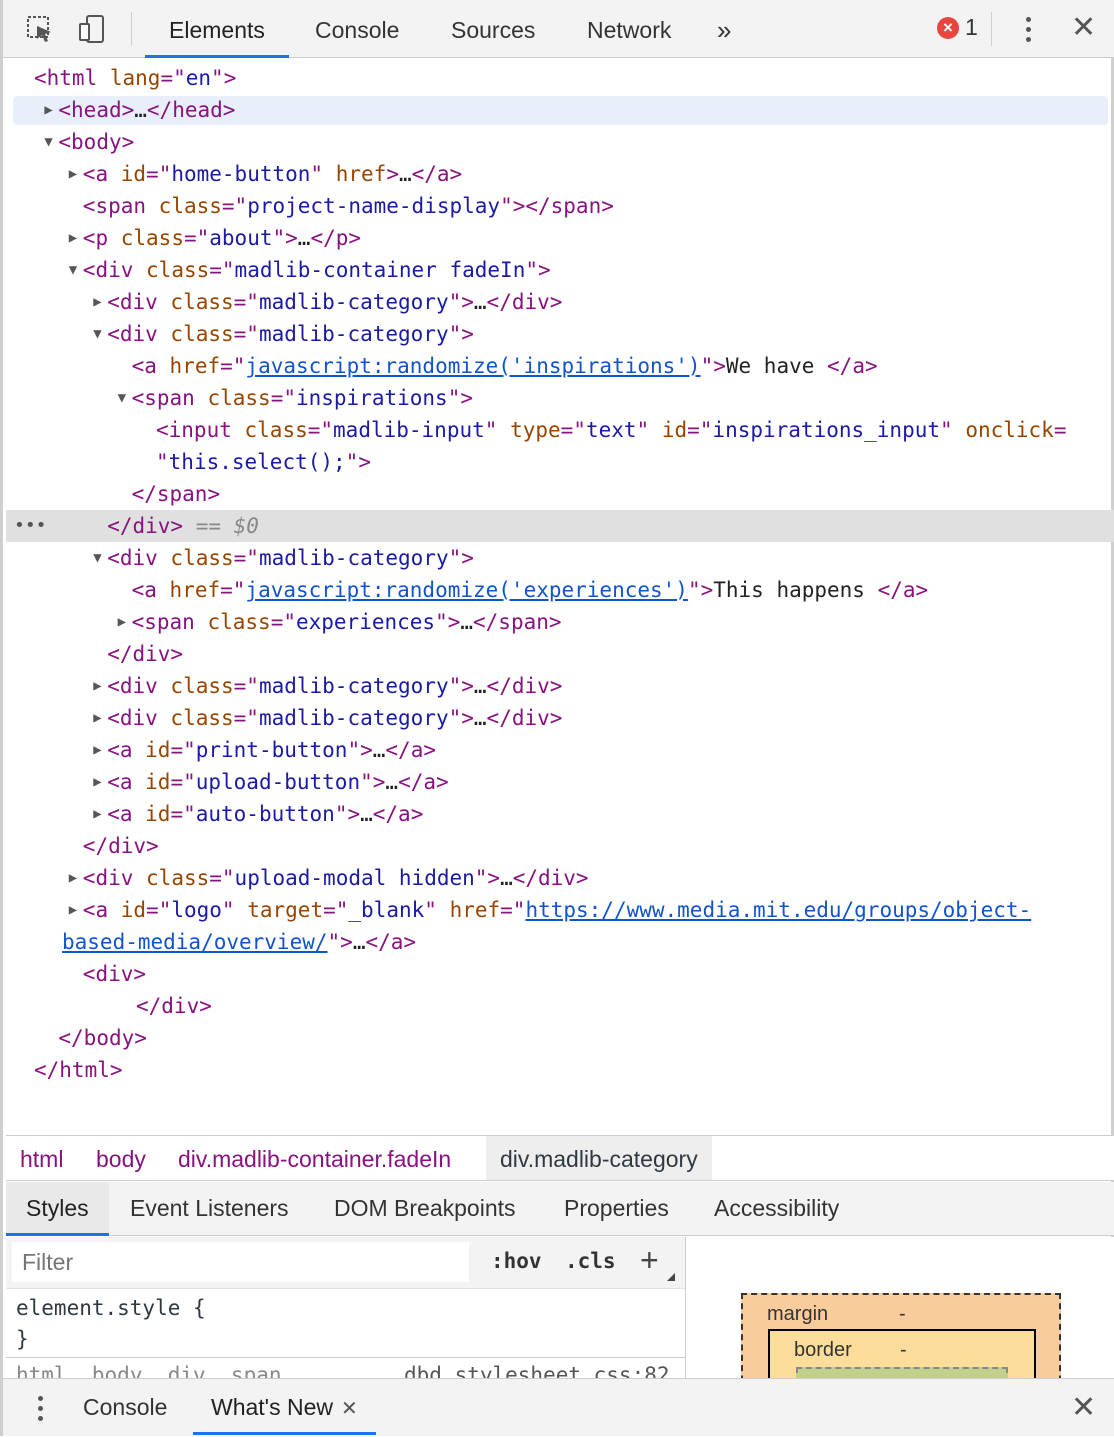  I want to click on box-model-padding, so click(902, 1372).